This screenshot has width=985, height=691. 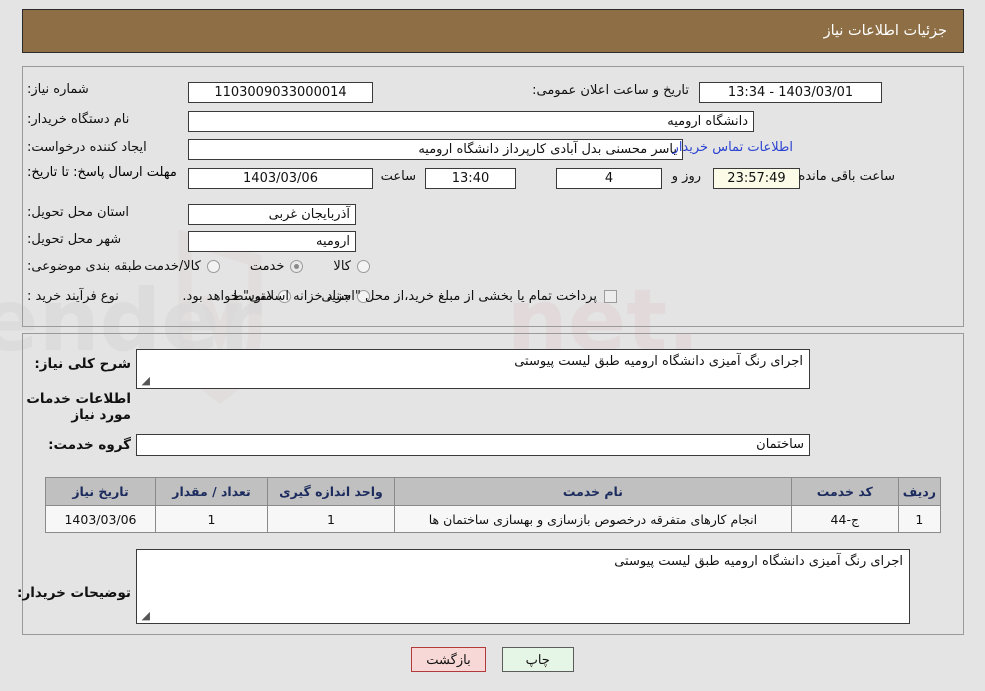 What do you see at coordinates (100, 519) in the screenshot?
I see `cell-date: 1403/03/06` at bounding box center [100, 519].